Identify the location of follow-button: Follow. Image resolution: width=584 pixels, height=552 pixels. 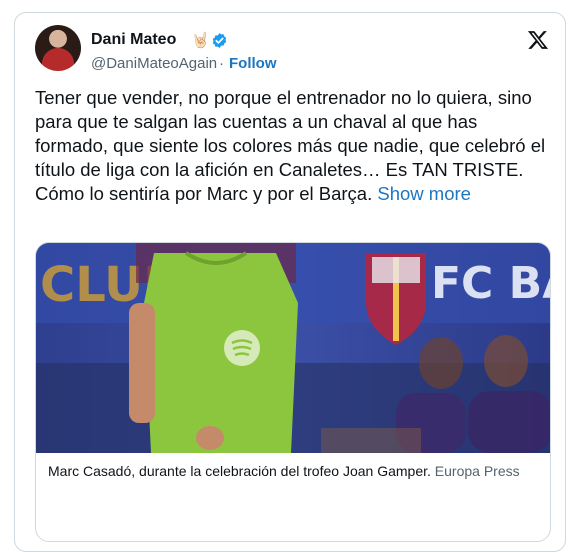
(253, 63).